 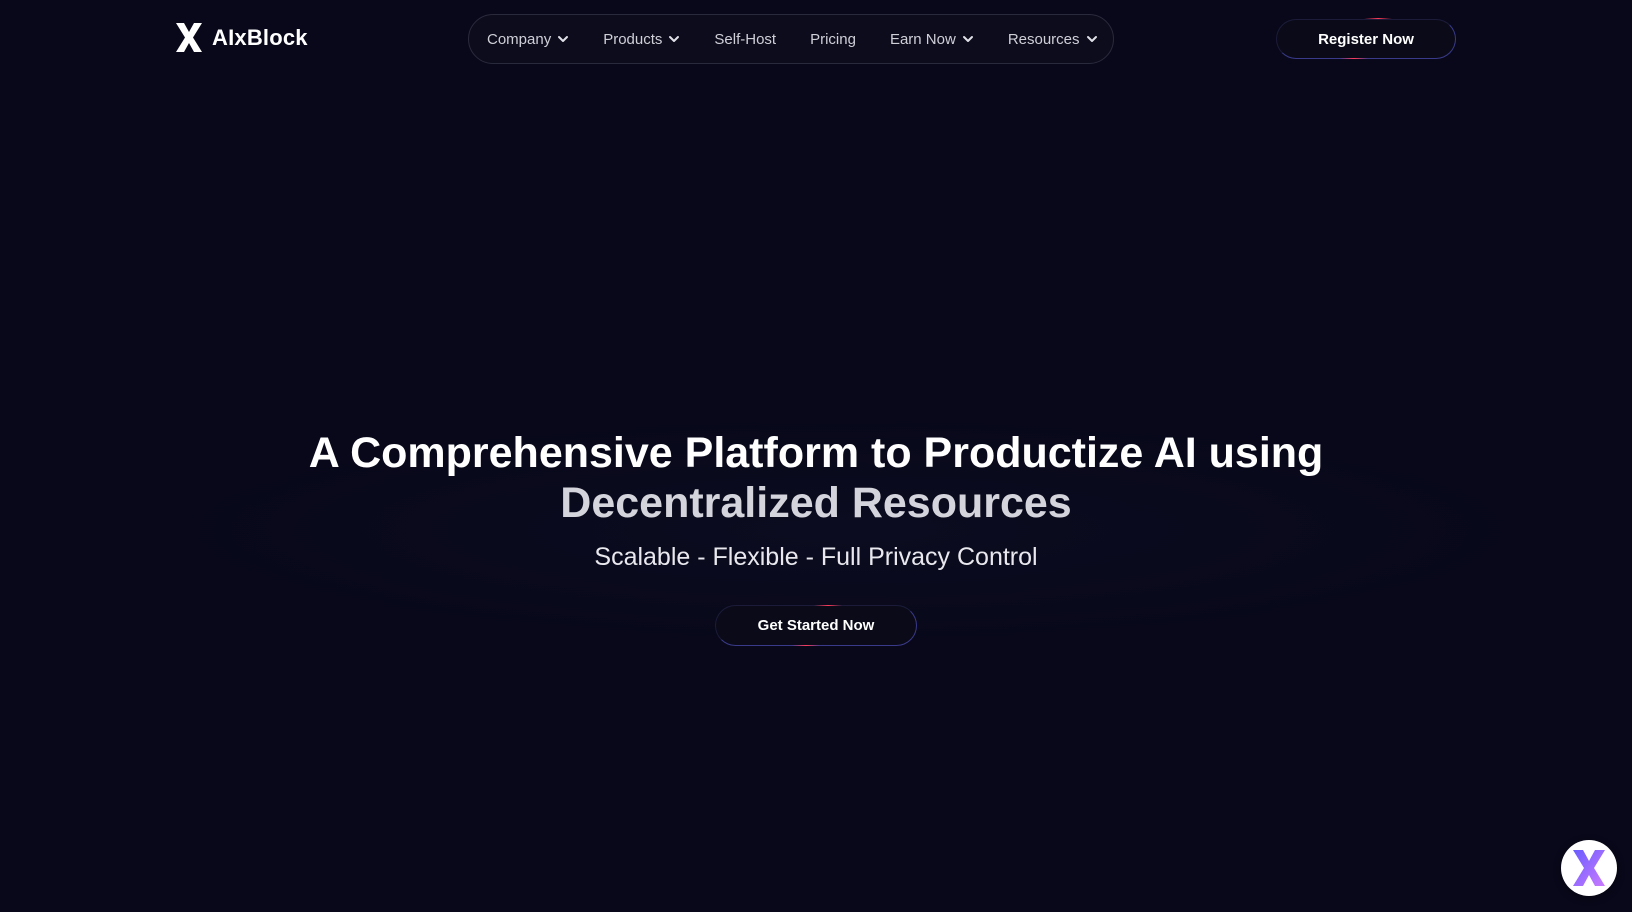 What do you see at coordinates (1378, 18) in the screenshot?
I see `register-accent-top` at bounding box center [1378, 18].